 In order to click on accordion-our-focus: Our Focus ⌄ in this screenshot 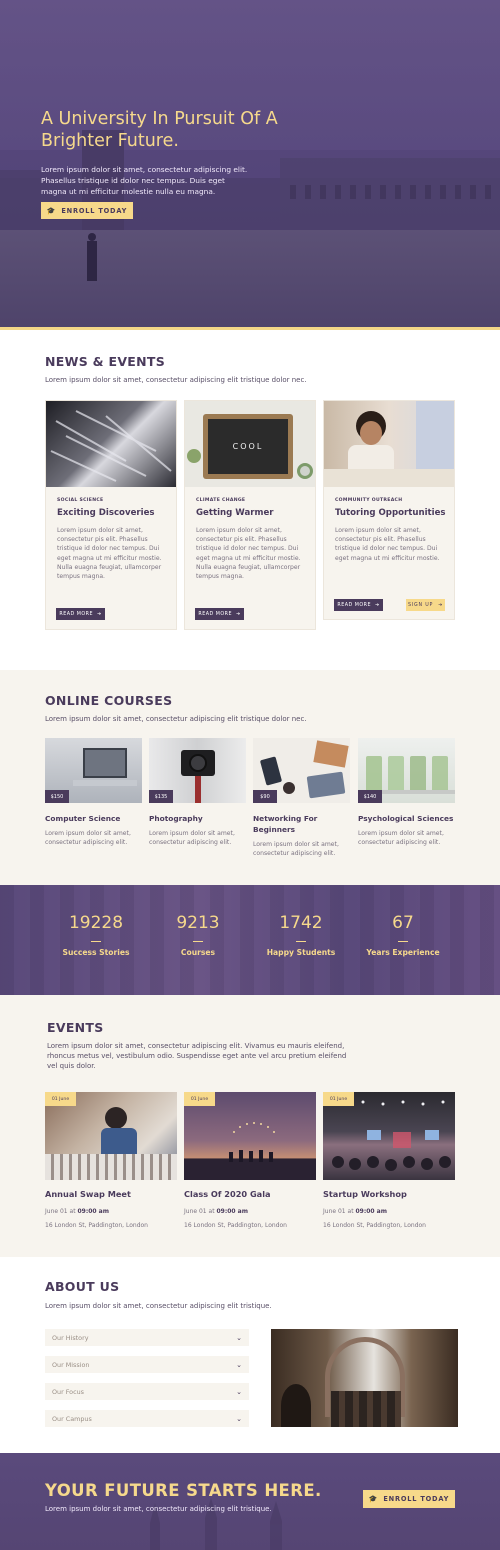, I will do `click(147, 1391)`.